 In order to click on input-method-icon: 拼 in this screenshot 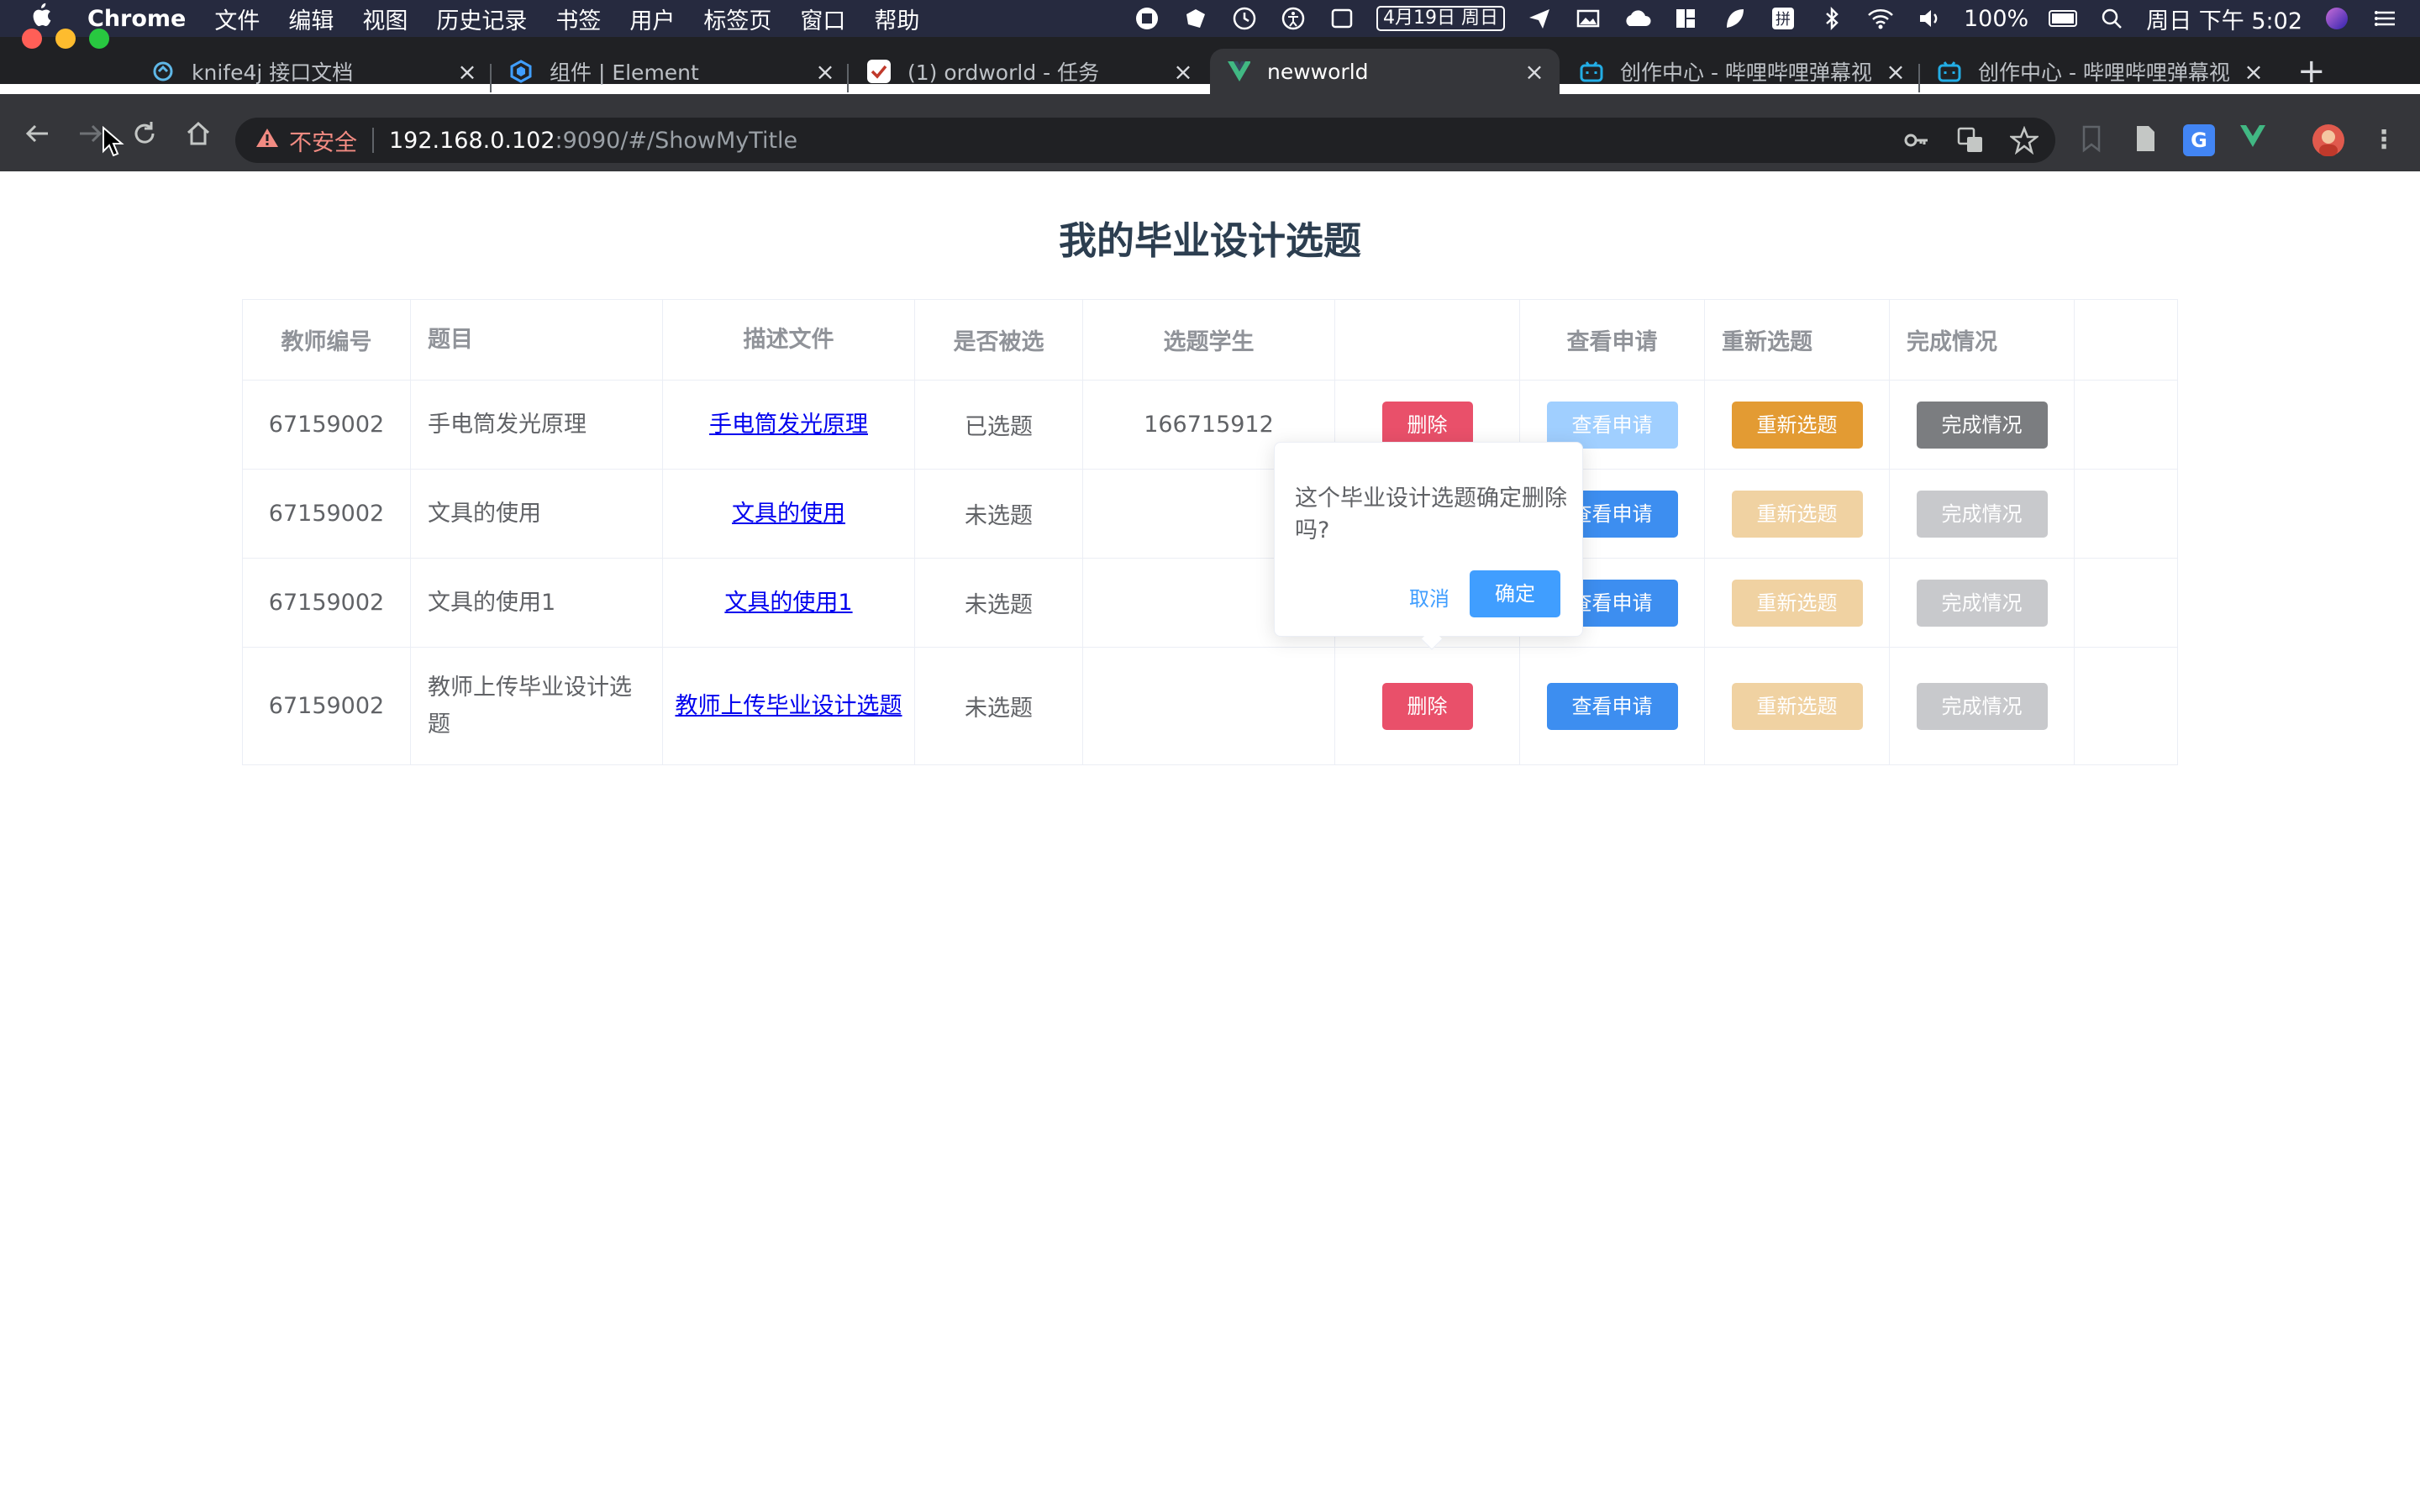, I will do `click(1783, 18)`.